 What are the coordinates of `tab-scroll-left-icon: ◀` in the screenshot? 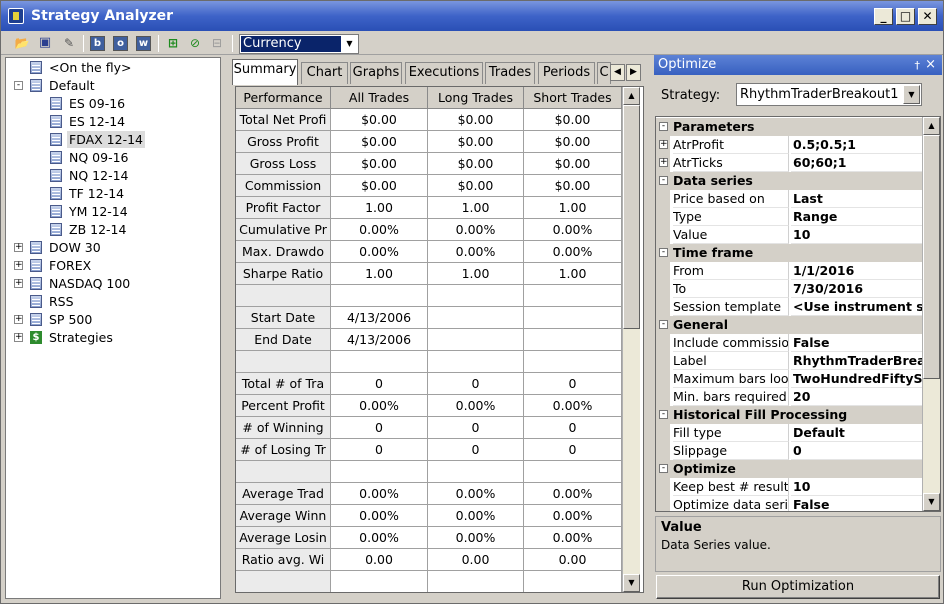 It's located at (617, 72).